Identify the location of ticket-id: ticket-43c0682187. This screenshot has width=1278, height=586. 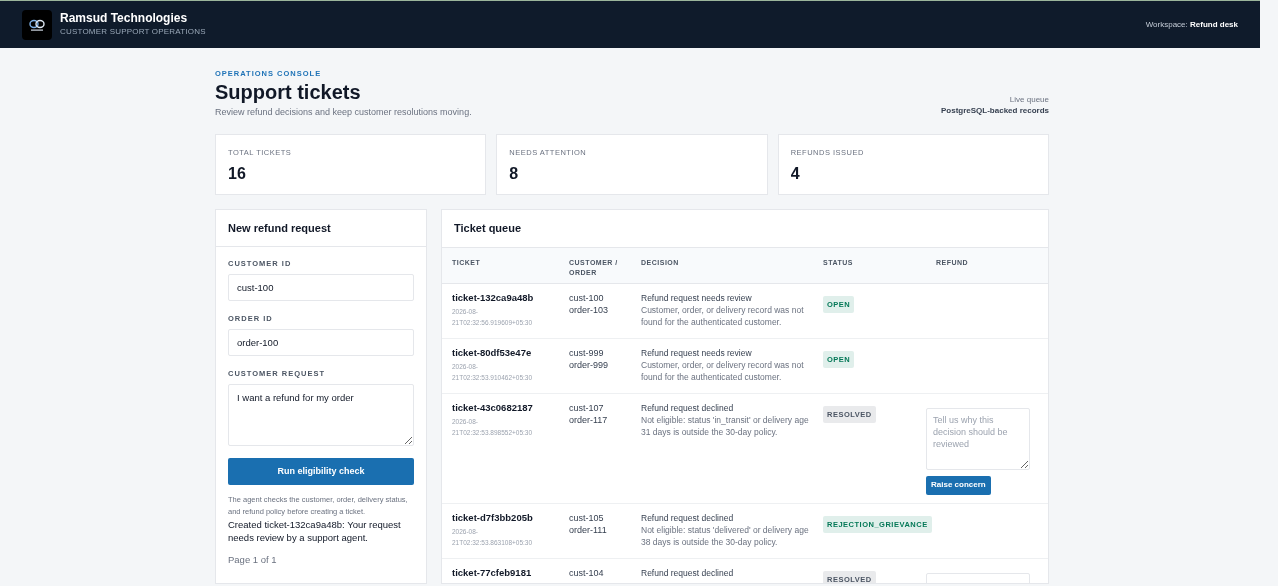
(493, 408).